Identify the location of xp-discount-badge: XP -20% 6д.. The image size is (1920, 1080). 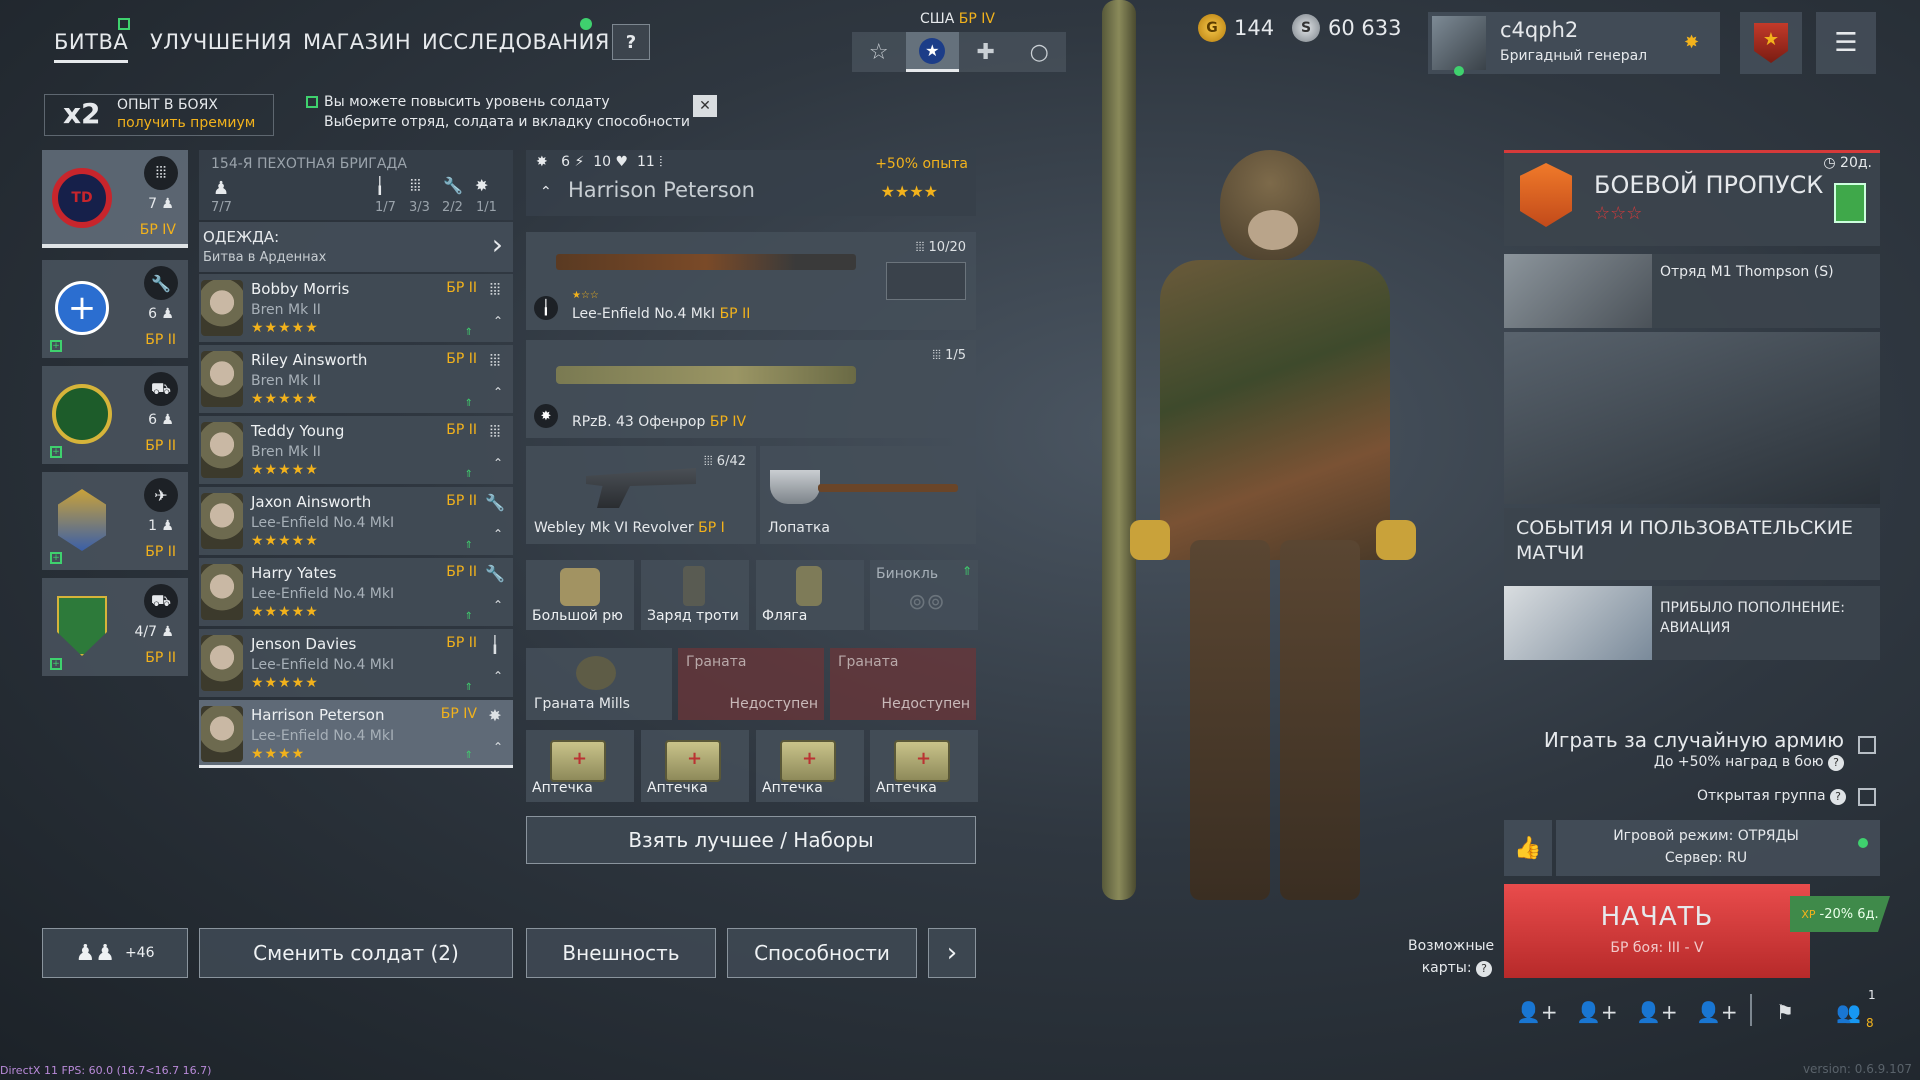
(1840, 914).